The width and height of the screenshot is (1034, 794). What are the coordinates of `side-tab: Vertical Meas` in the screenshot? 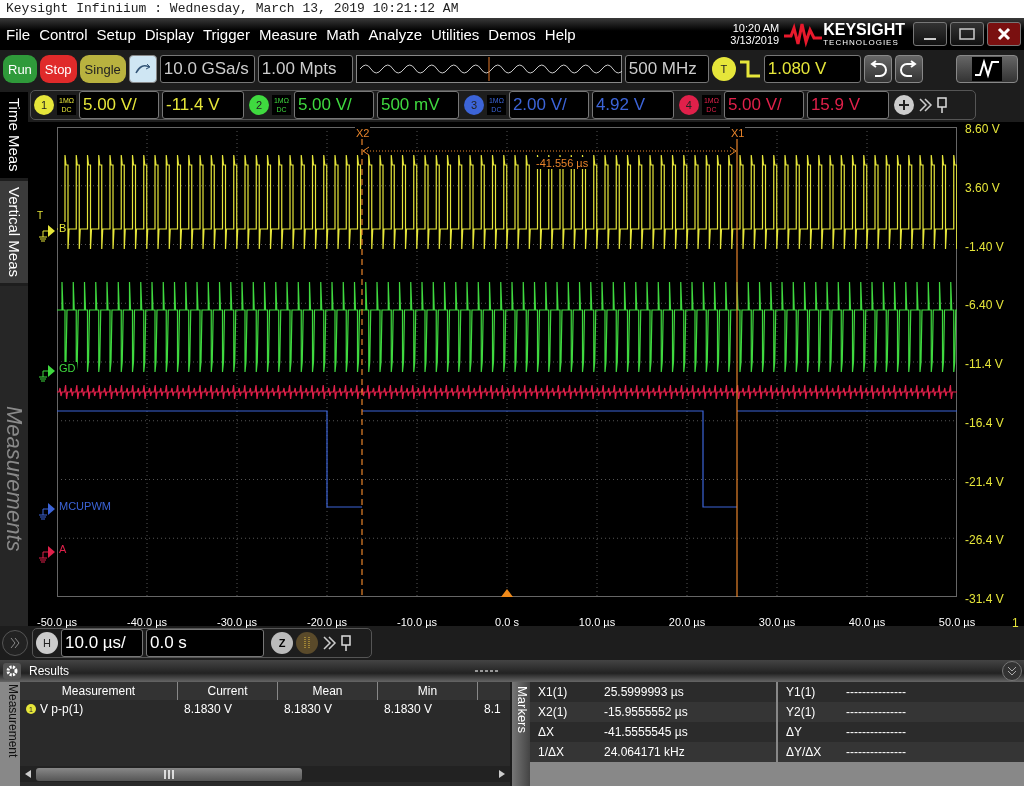 It's located at (14, 231).